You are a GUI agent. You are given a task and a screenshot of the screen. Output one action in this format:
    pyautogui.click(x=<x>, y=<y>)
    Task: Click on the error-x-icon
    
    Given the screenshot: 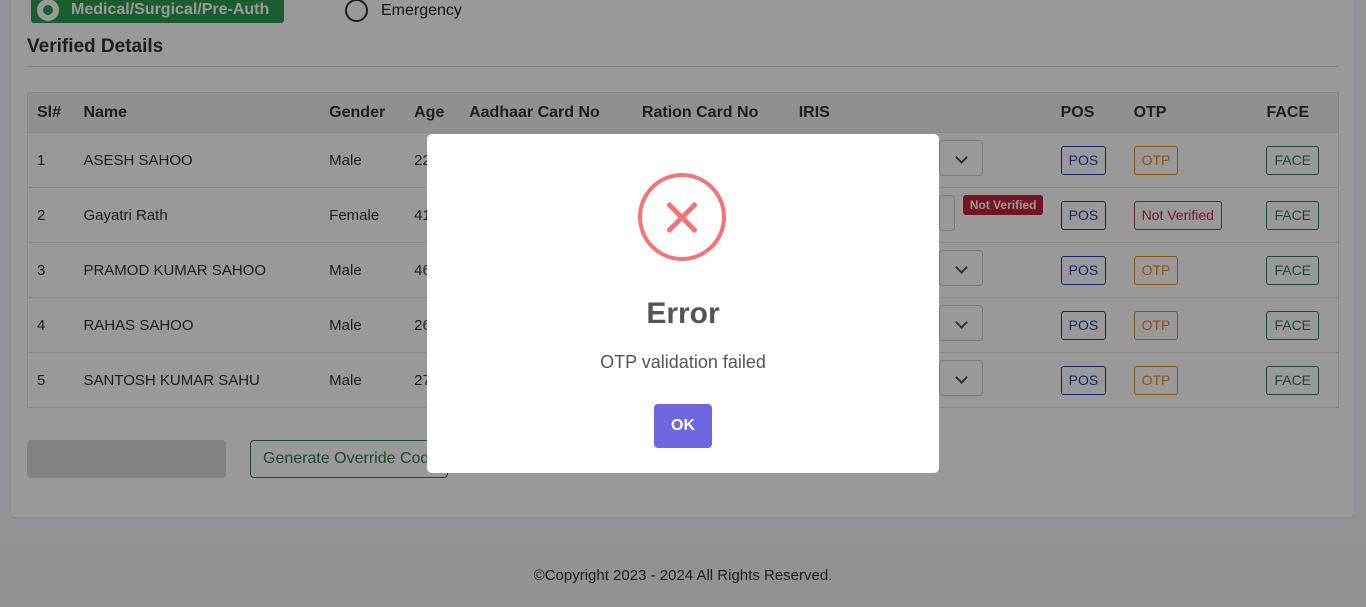 What is the action you would take?
    pyautogui.click(x=682, y=217)
    